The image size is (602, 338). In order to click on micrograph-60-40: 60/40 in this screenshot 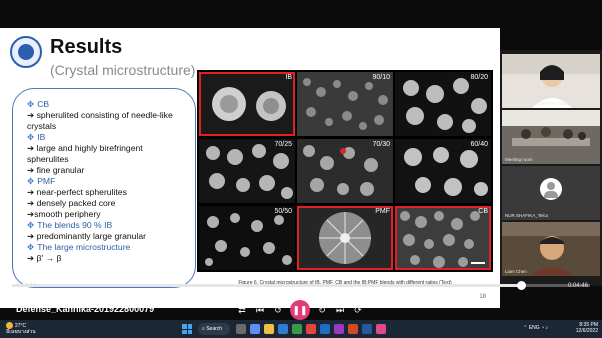, I will do `click(443, 171)`.